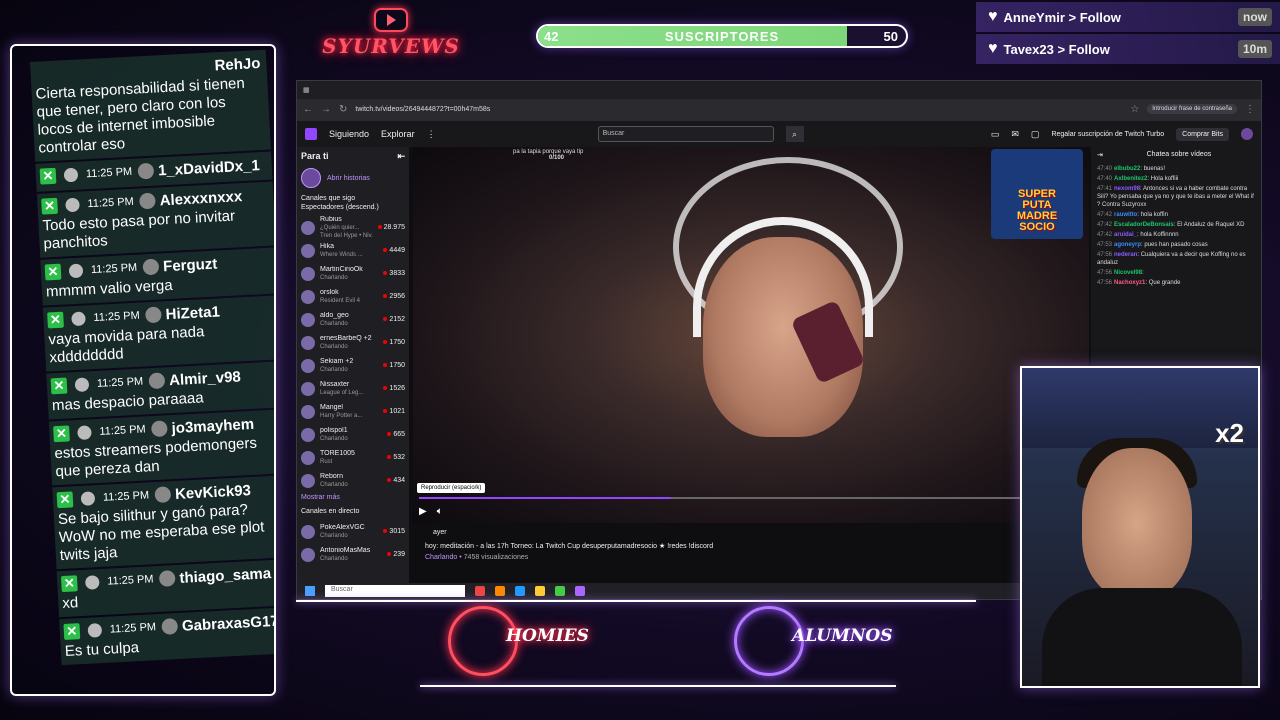  I want to click on show-more-link: Mostrar más, so click(353, 497).